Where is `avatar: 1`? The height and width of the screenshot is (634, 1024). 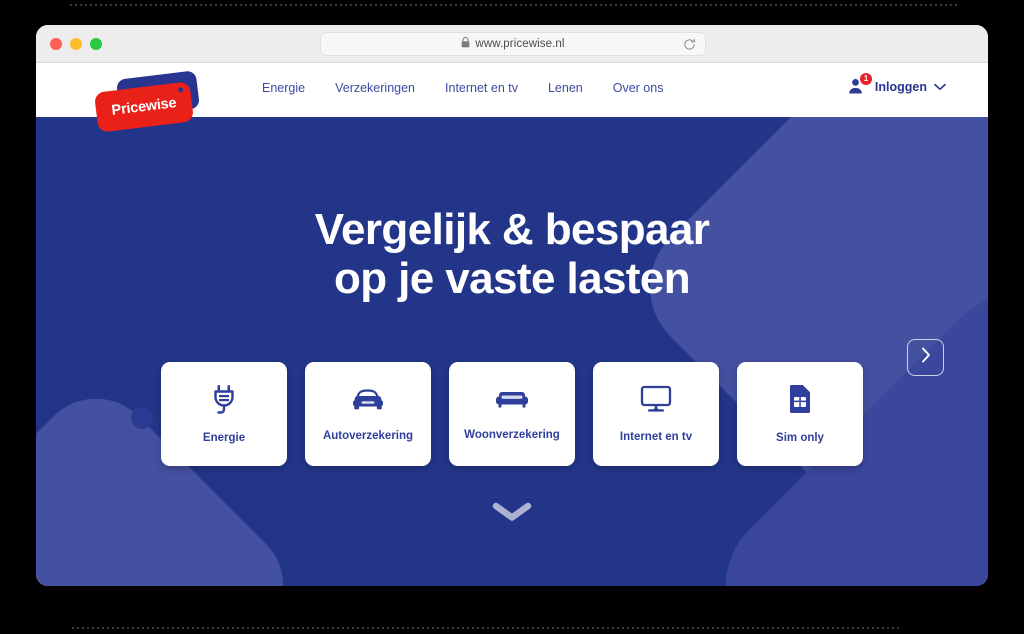 avatar: 1 is located at coordinates (860, 85).